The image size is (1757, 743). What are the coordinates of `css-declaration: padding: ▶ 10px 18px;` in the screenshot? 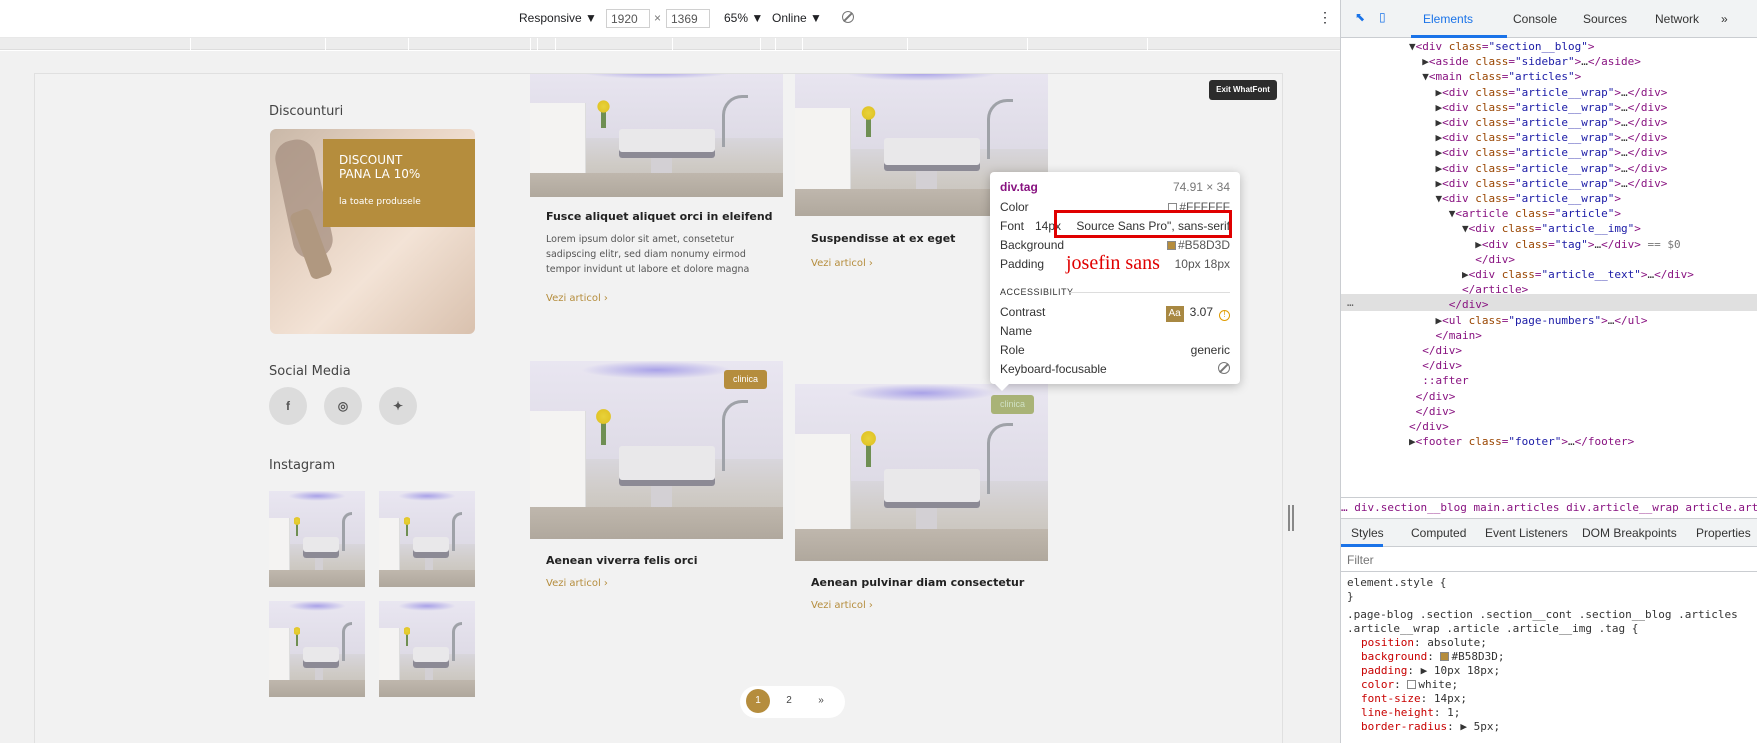 It's located at (1552, 671).